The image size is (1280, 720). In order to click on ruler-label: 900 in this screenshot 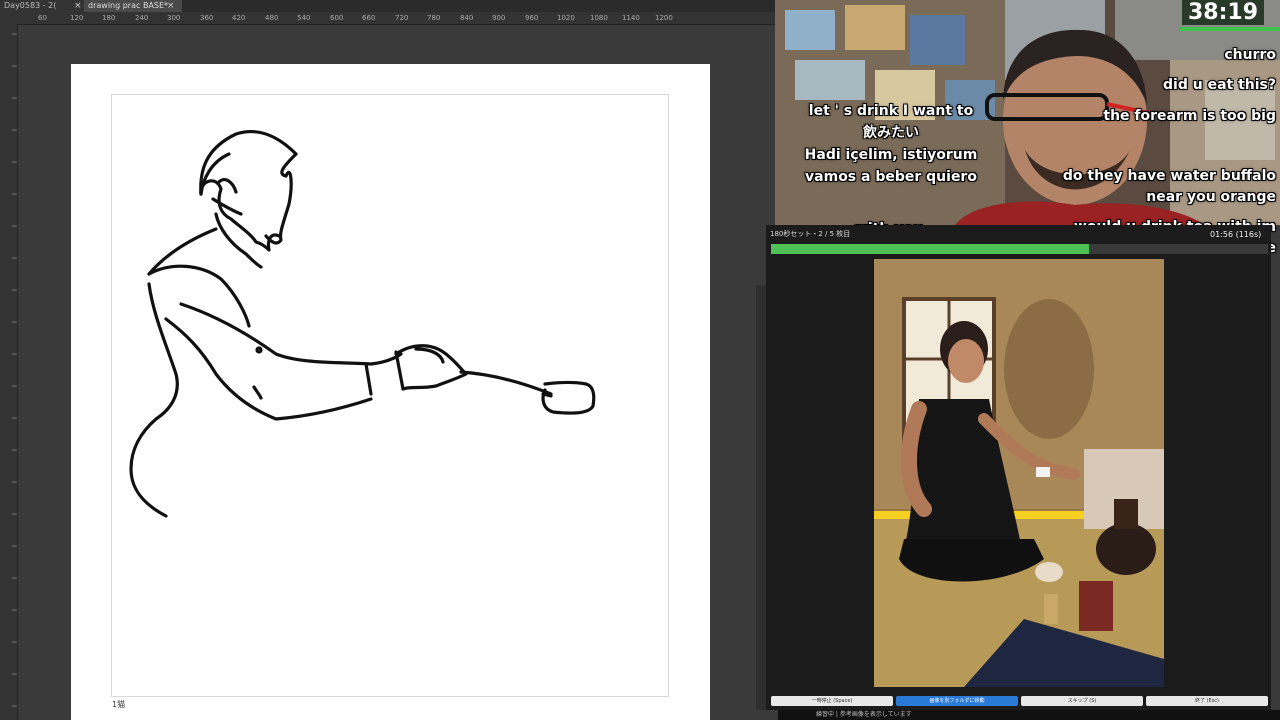, I will do `click(499, 18)`.